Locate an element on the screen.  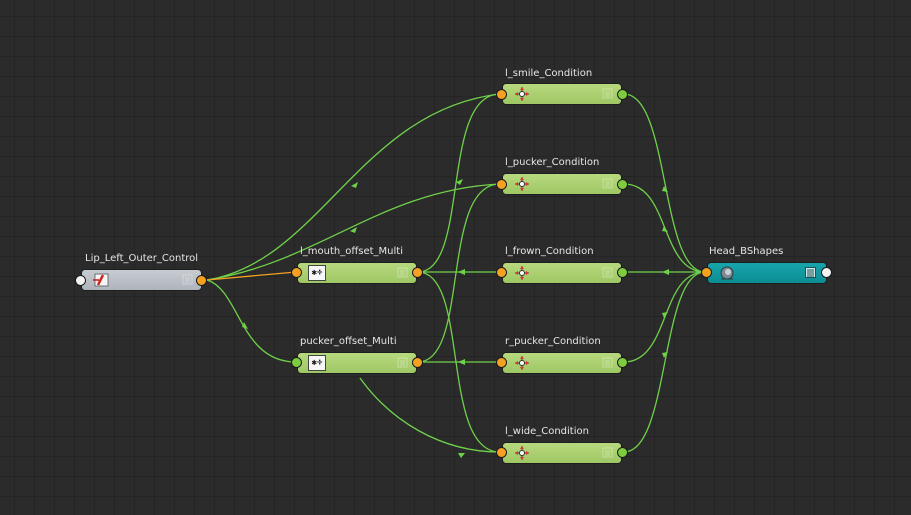
head-bshapes-output-port is located at coordinates (826, 272).